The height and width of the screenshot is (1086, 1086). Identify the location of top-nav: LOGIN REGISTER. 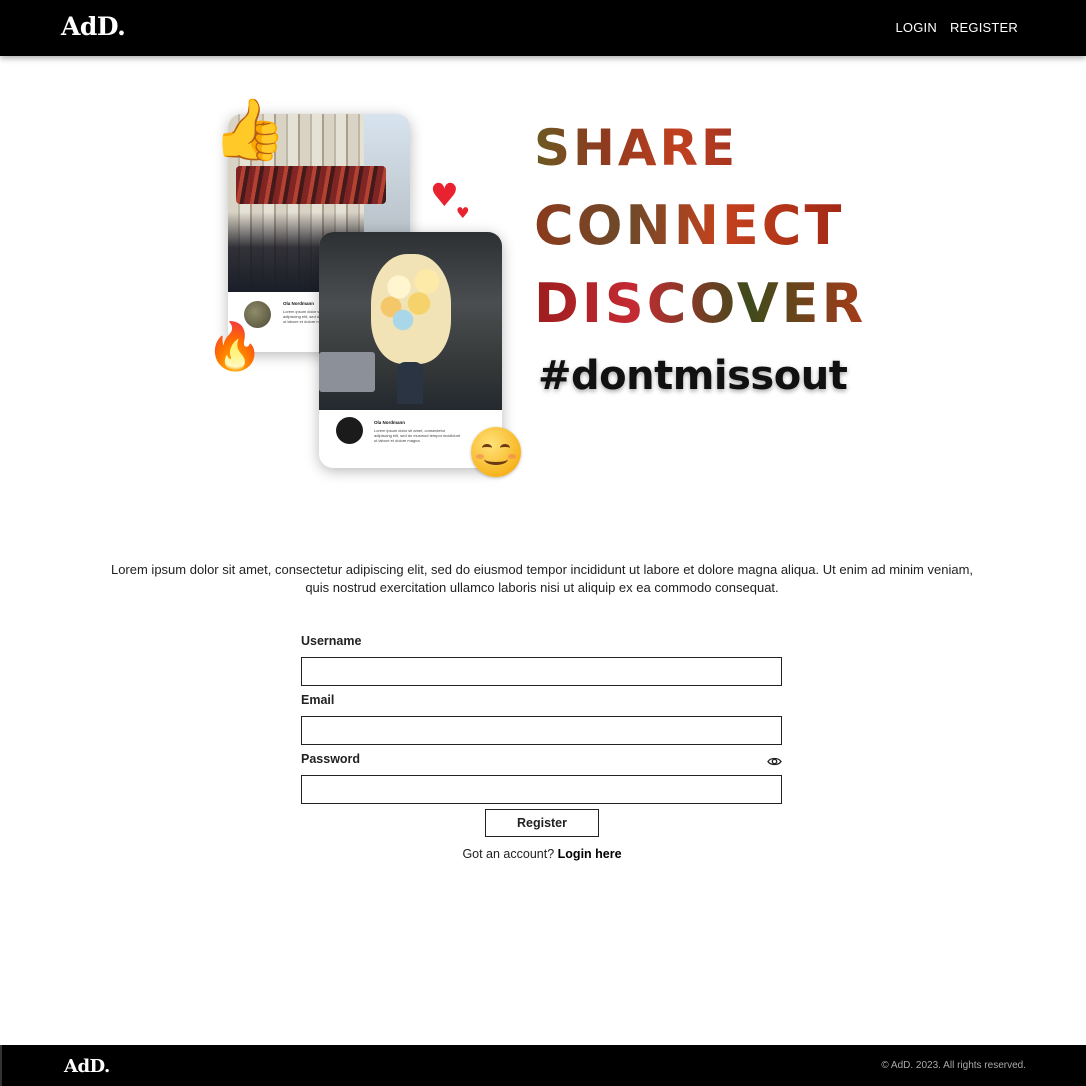
(956, 27).